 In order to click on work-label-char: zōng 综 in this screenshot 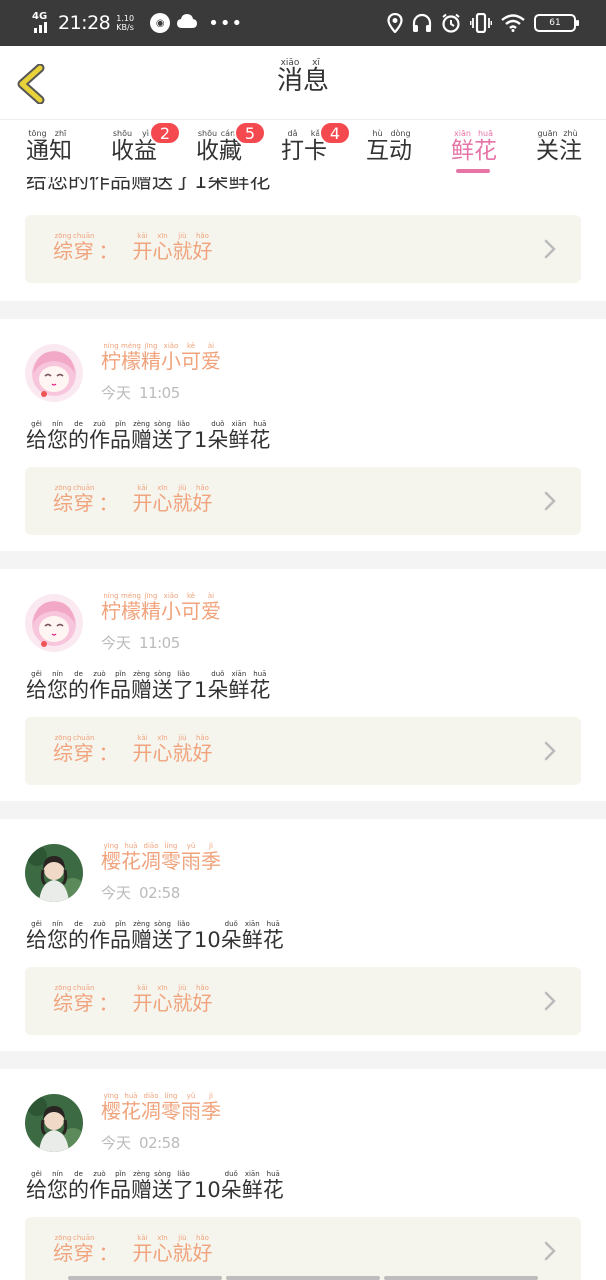, I will do `click(63, 748)`.